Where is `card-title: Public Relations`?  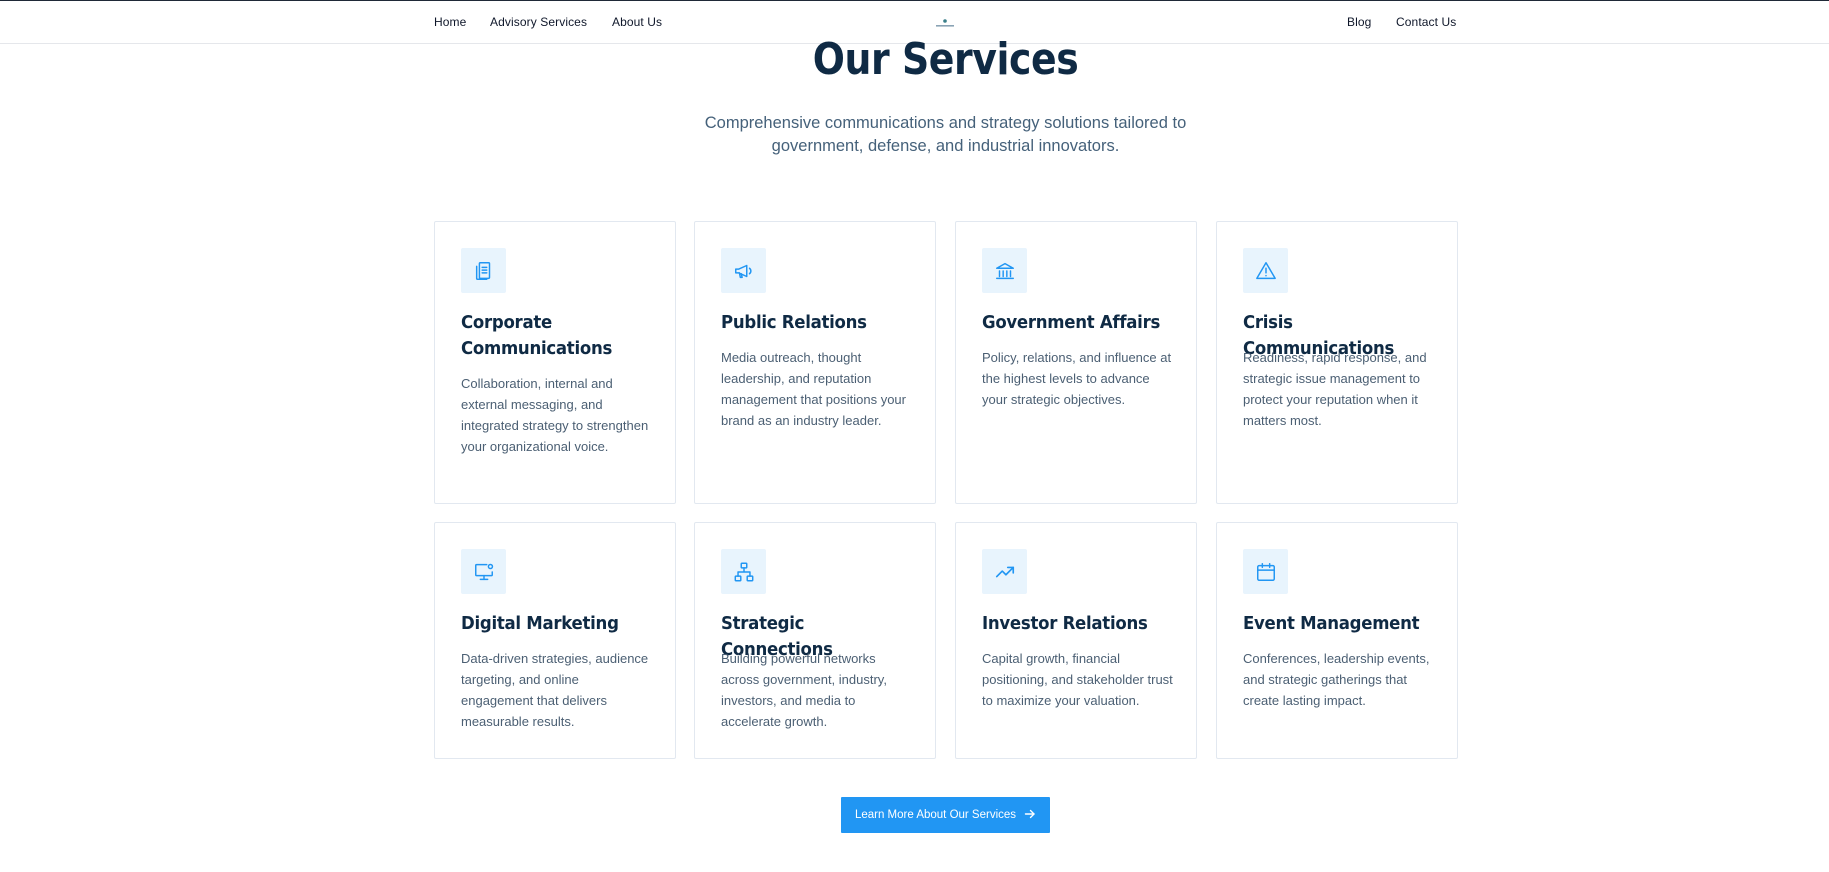
card-title: Public Relations is located at coordinates (794, 322).